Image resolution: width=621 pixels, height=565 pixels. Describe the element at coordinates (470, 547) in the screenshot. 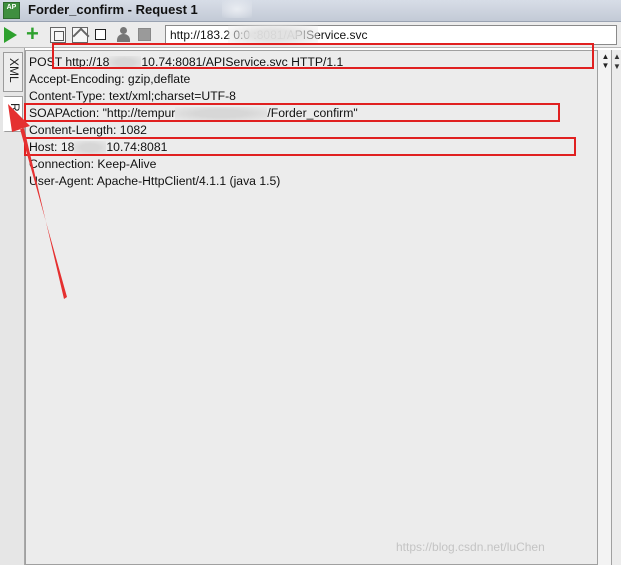

I see `watermark: https://blog.csdn.net/luChen` at that location.